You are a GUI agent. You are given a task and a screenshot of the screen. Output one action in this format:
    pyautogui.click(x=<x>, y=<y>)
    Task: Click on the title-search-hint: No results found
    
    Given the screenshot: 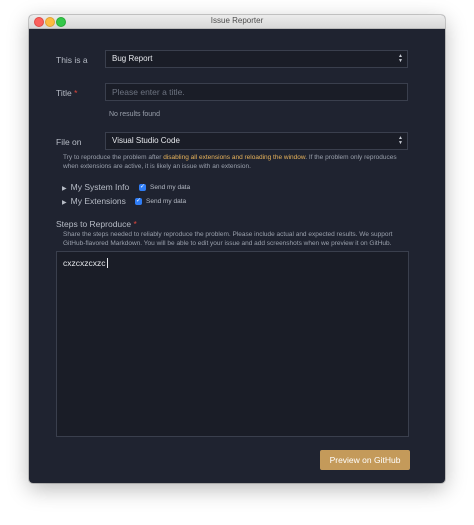 What is the action you would take?
    pyautogui.click(x=134, y=114)
    